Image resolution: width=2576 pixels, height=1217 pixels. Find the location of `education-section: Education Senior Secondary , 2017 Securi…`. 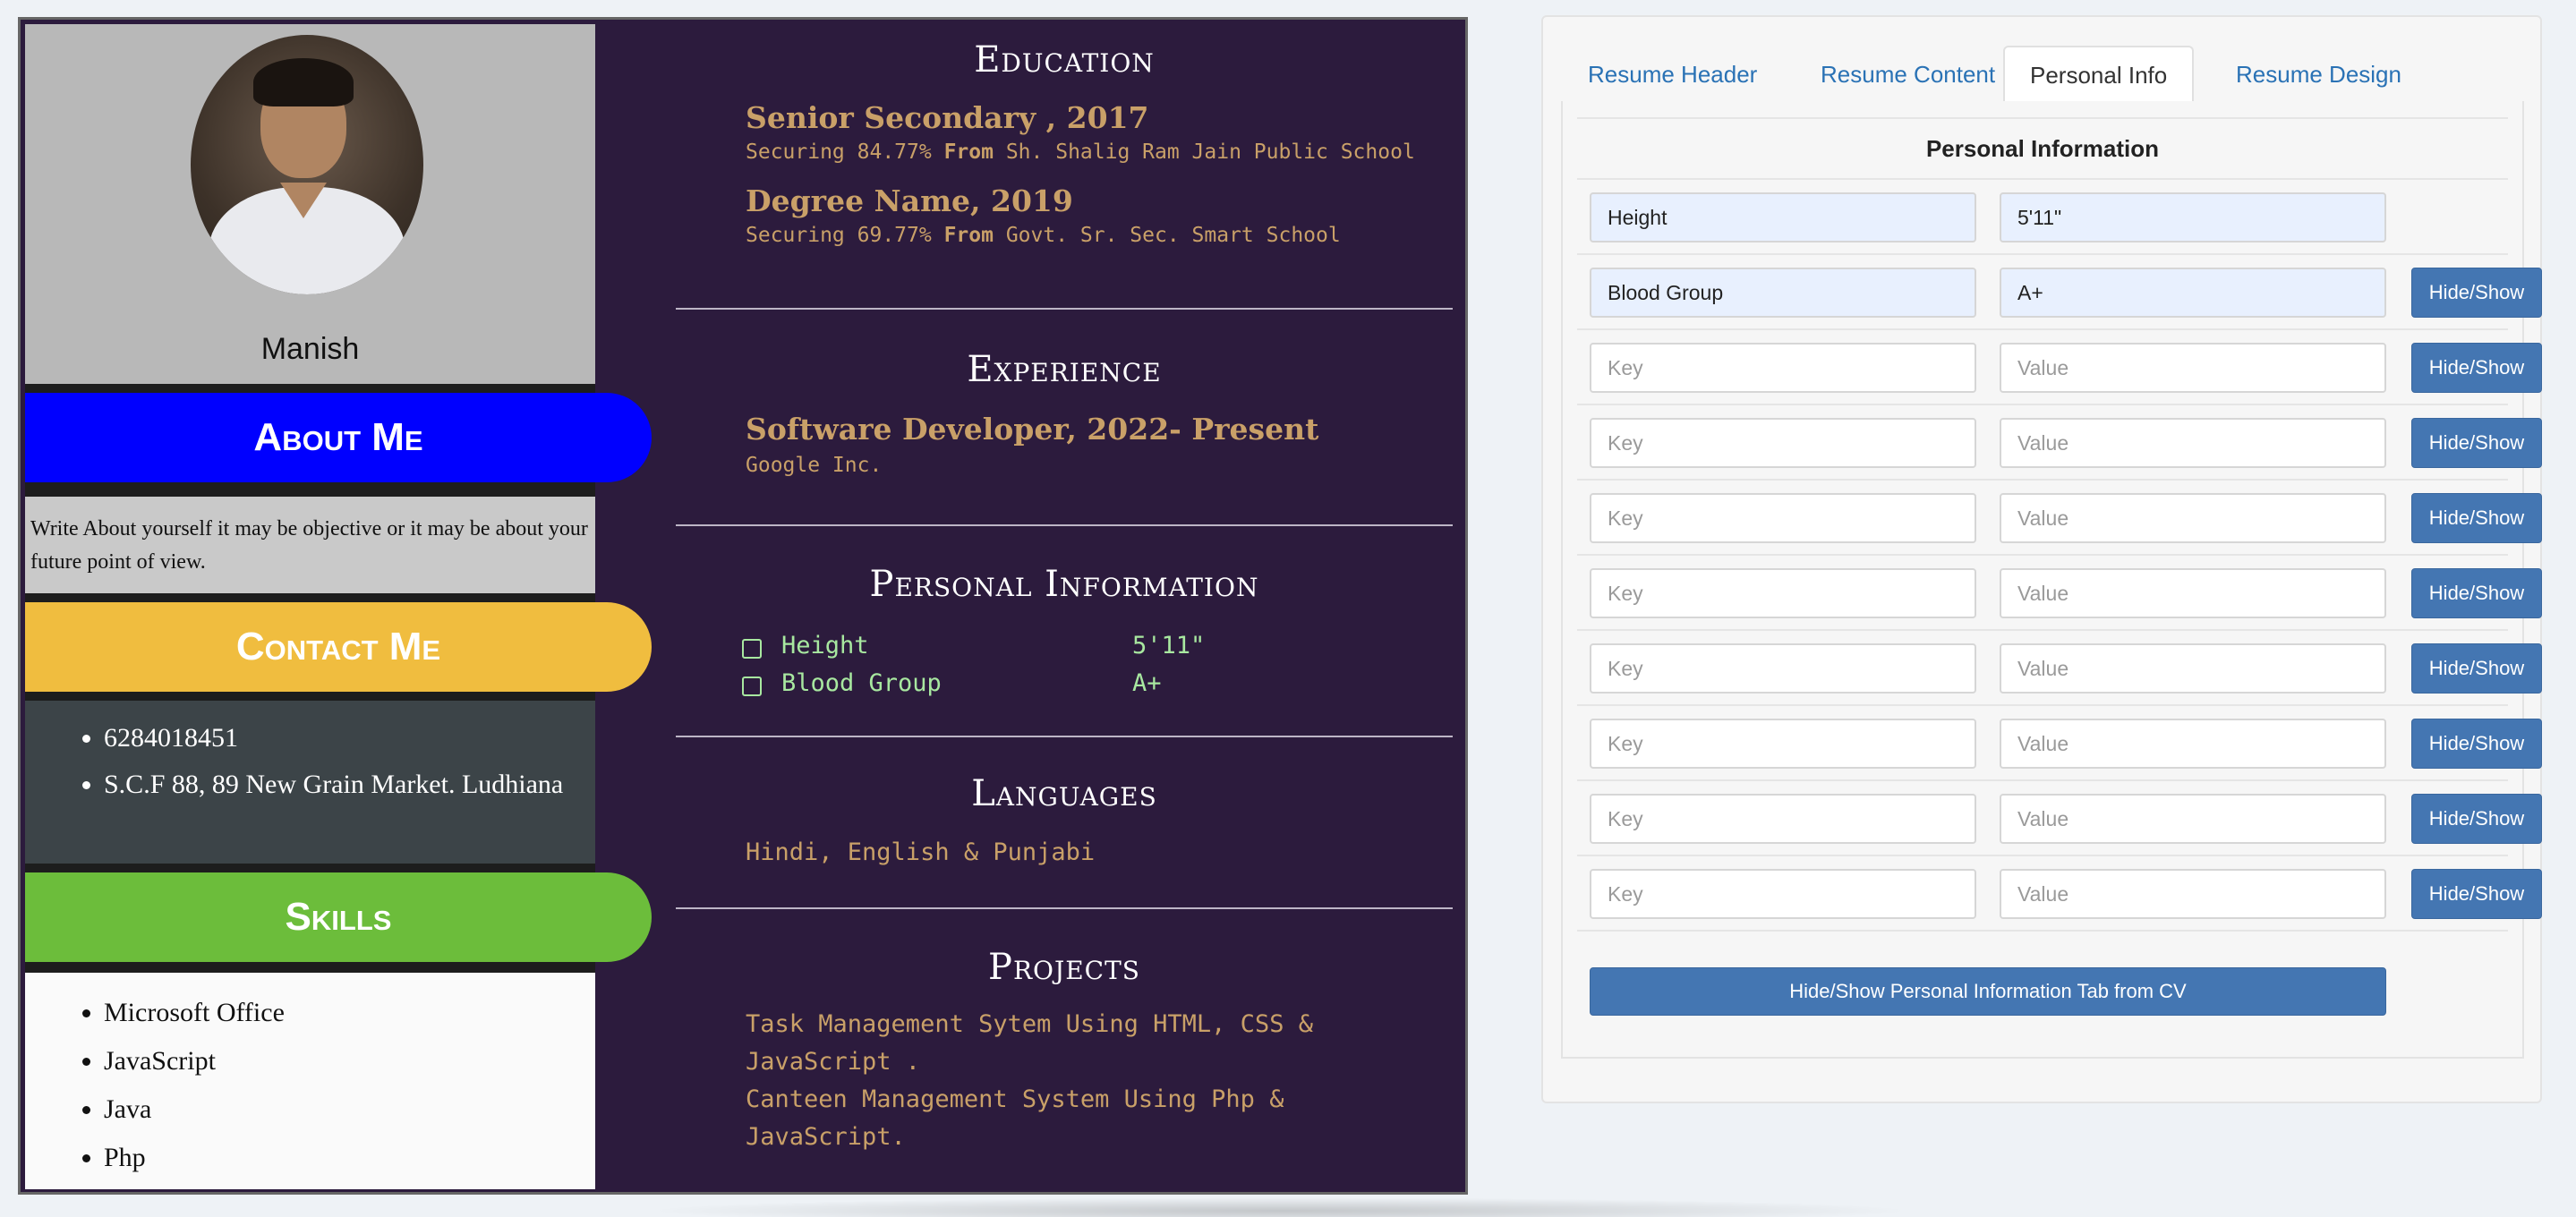

education-section: Education Senior Secondary , 2017 Securi… is located at coordinates (1064, 143).